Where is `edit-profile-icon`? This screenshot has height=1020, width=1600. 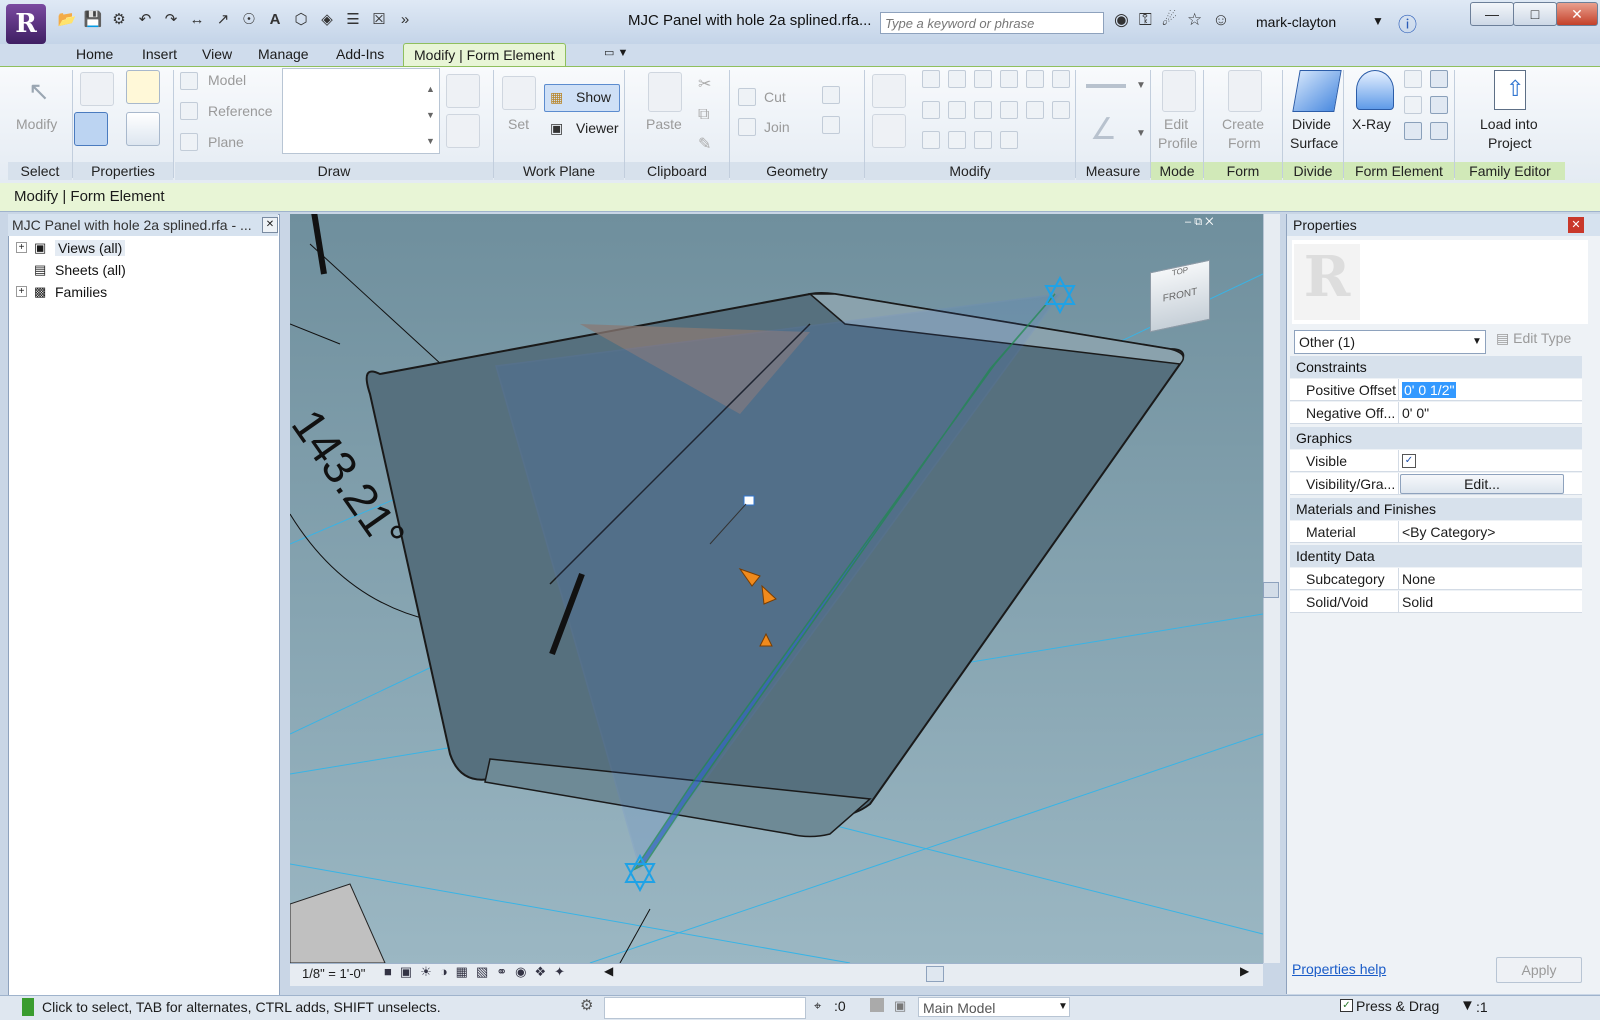
edit-profile-icon is located at coordinates (1179, 91).